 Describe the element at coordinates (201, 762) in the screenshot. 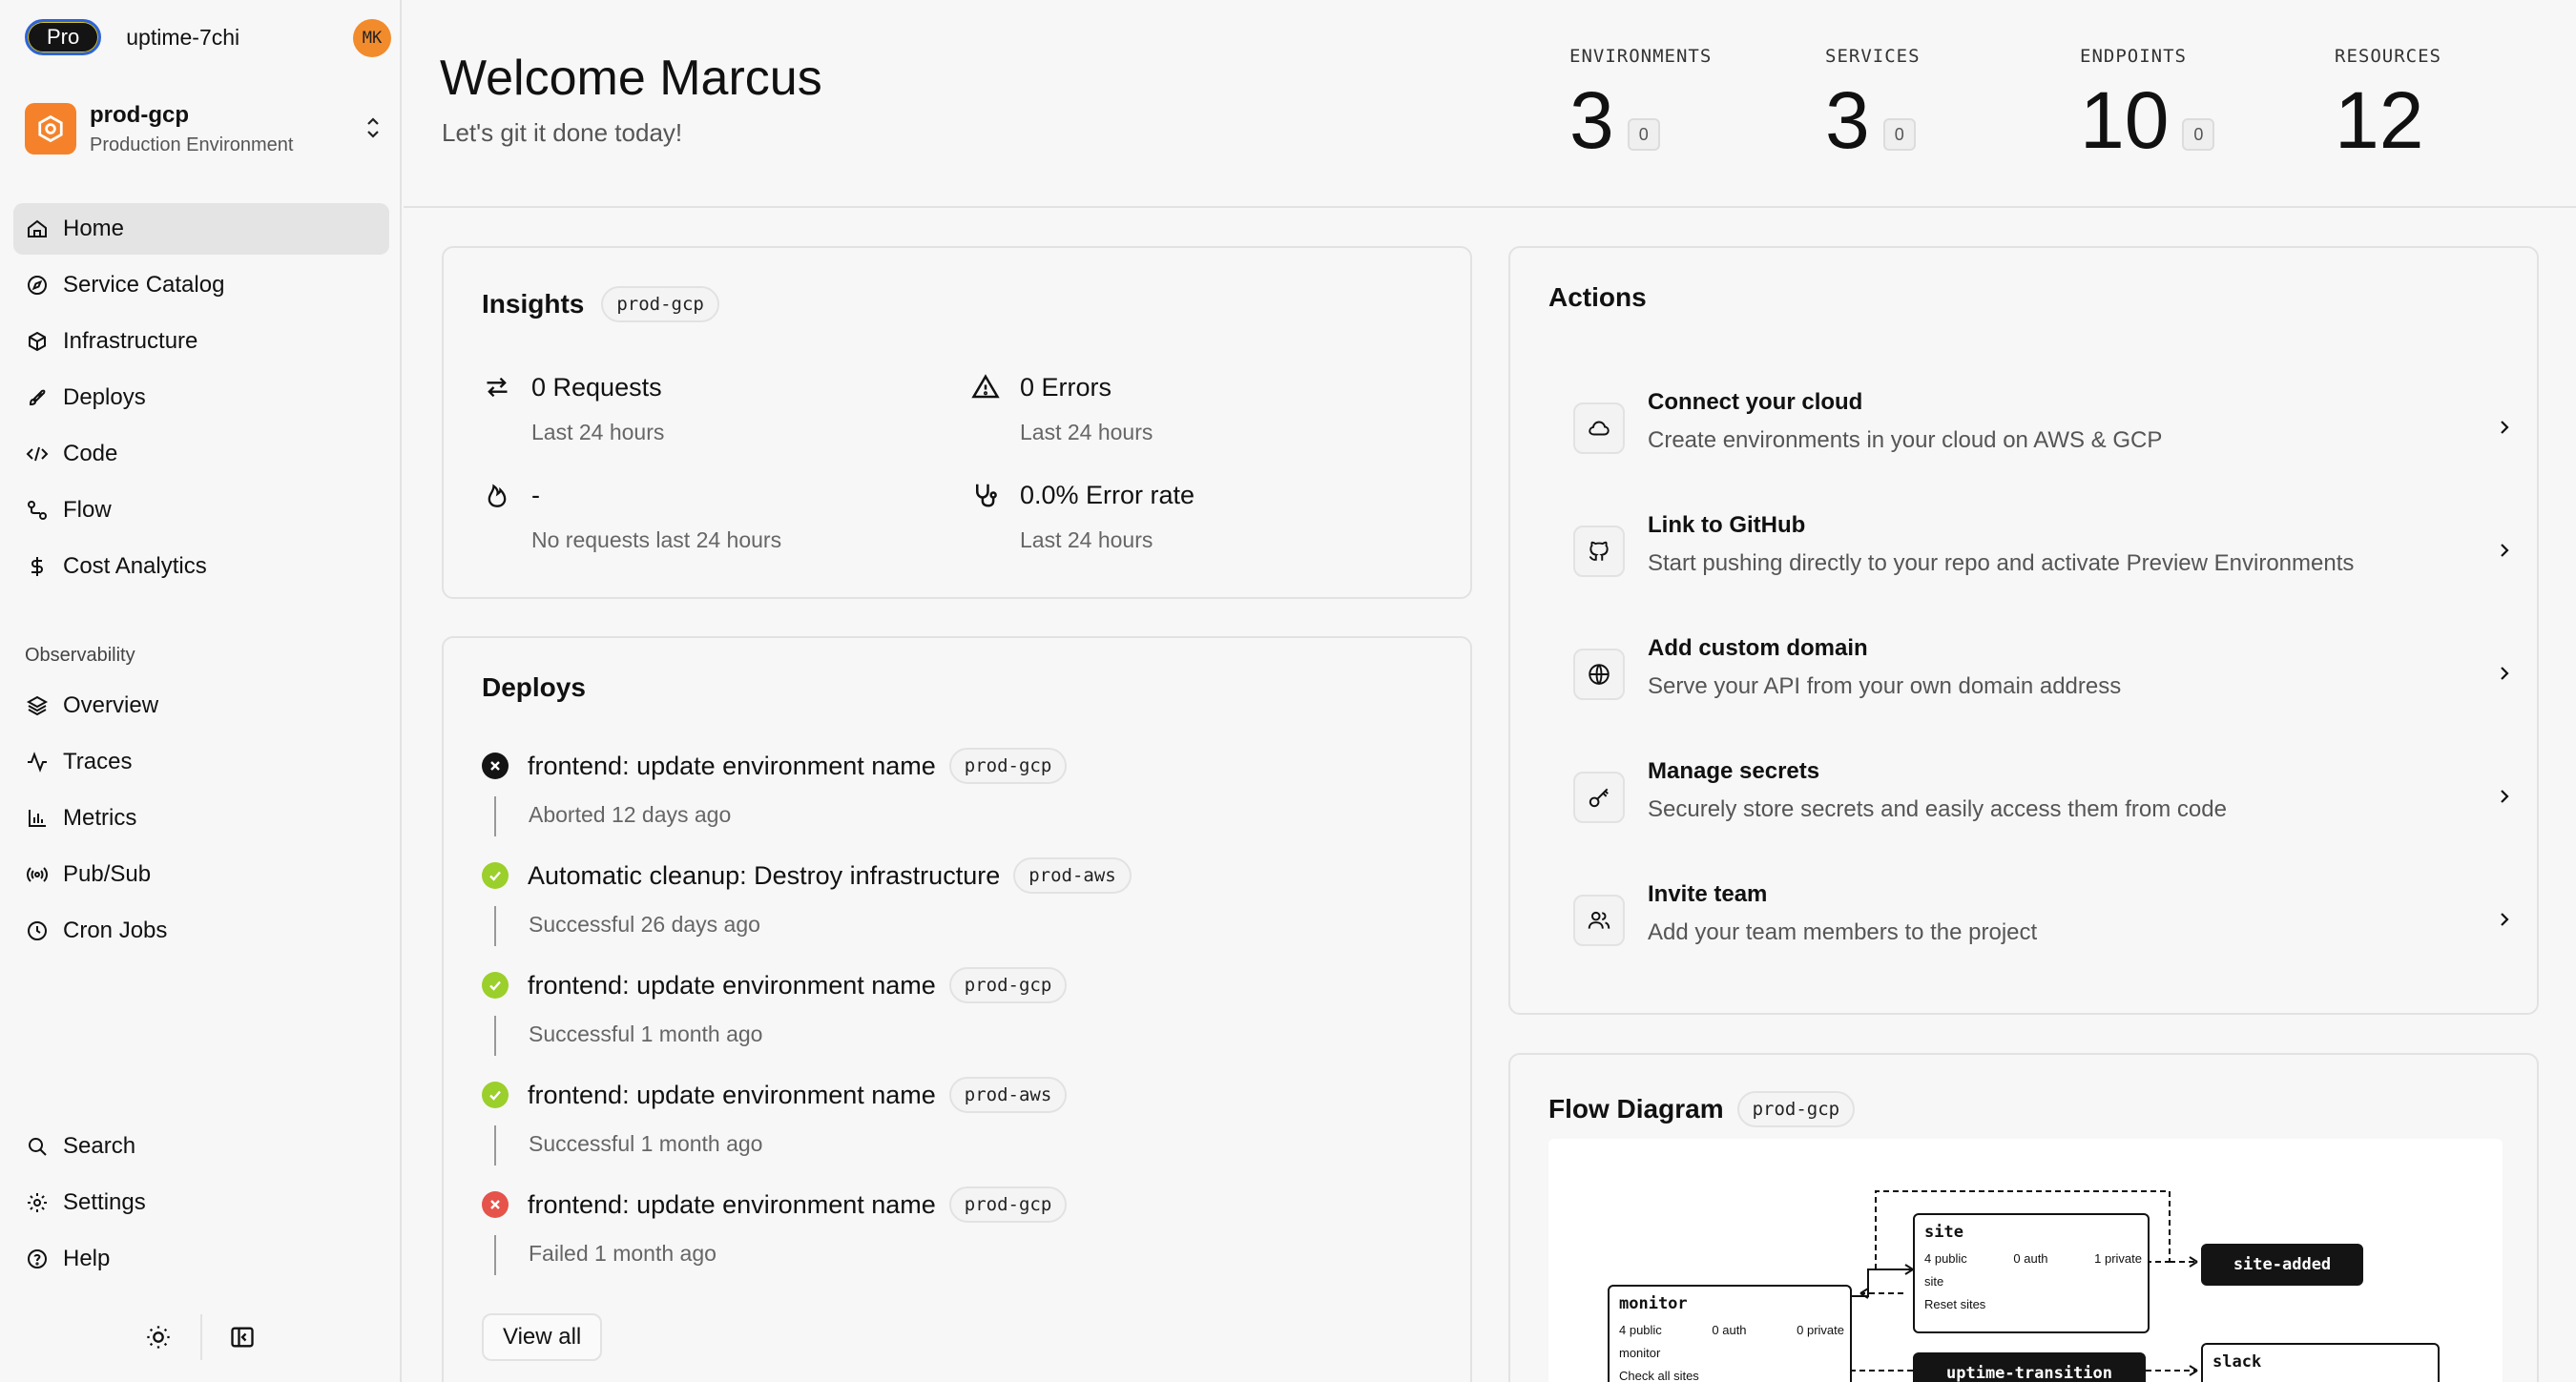

I see `nav-item-traces: Traces` at that location.